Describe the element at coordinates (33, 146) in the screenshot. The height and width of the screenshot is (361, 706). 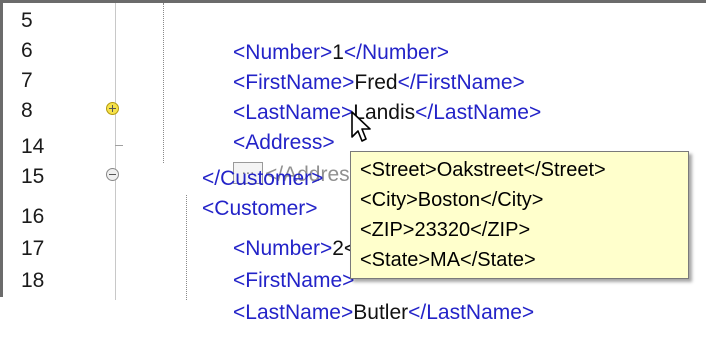
I see `line-number: 14` at that location.